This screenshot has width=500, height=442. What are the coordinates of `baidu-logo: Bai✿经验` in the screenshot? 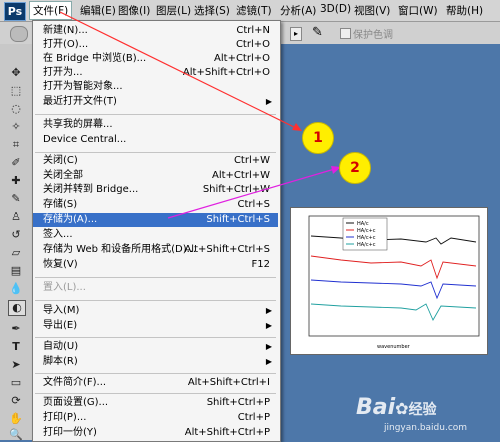 It's located at (396, 407).